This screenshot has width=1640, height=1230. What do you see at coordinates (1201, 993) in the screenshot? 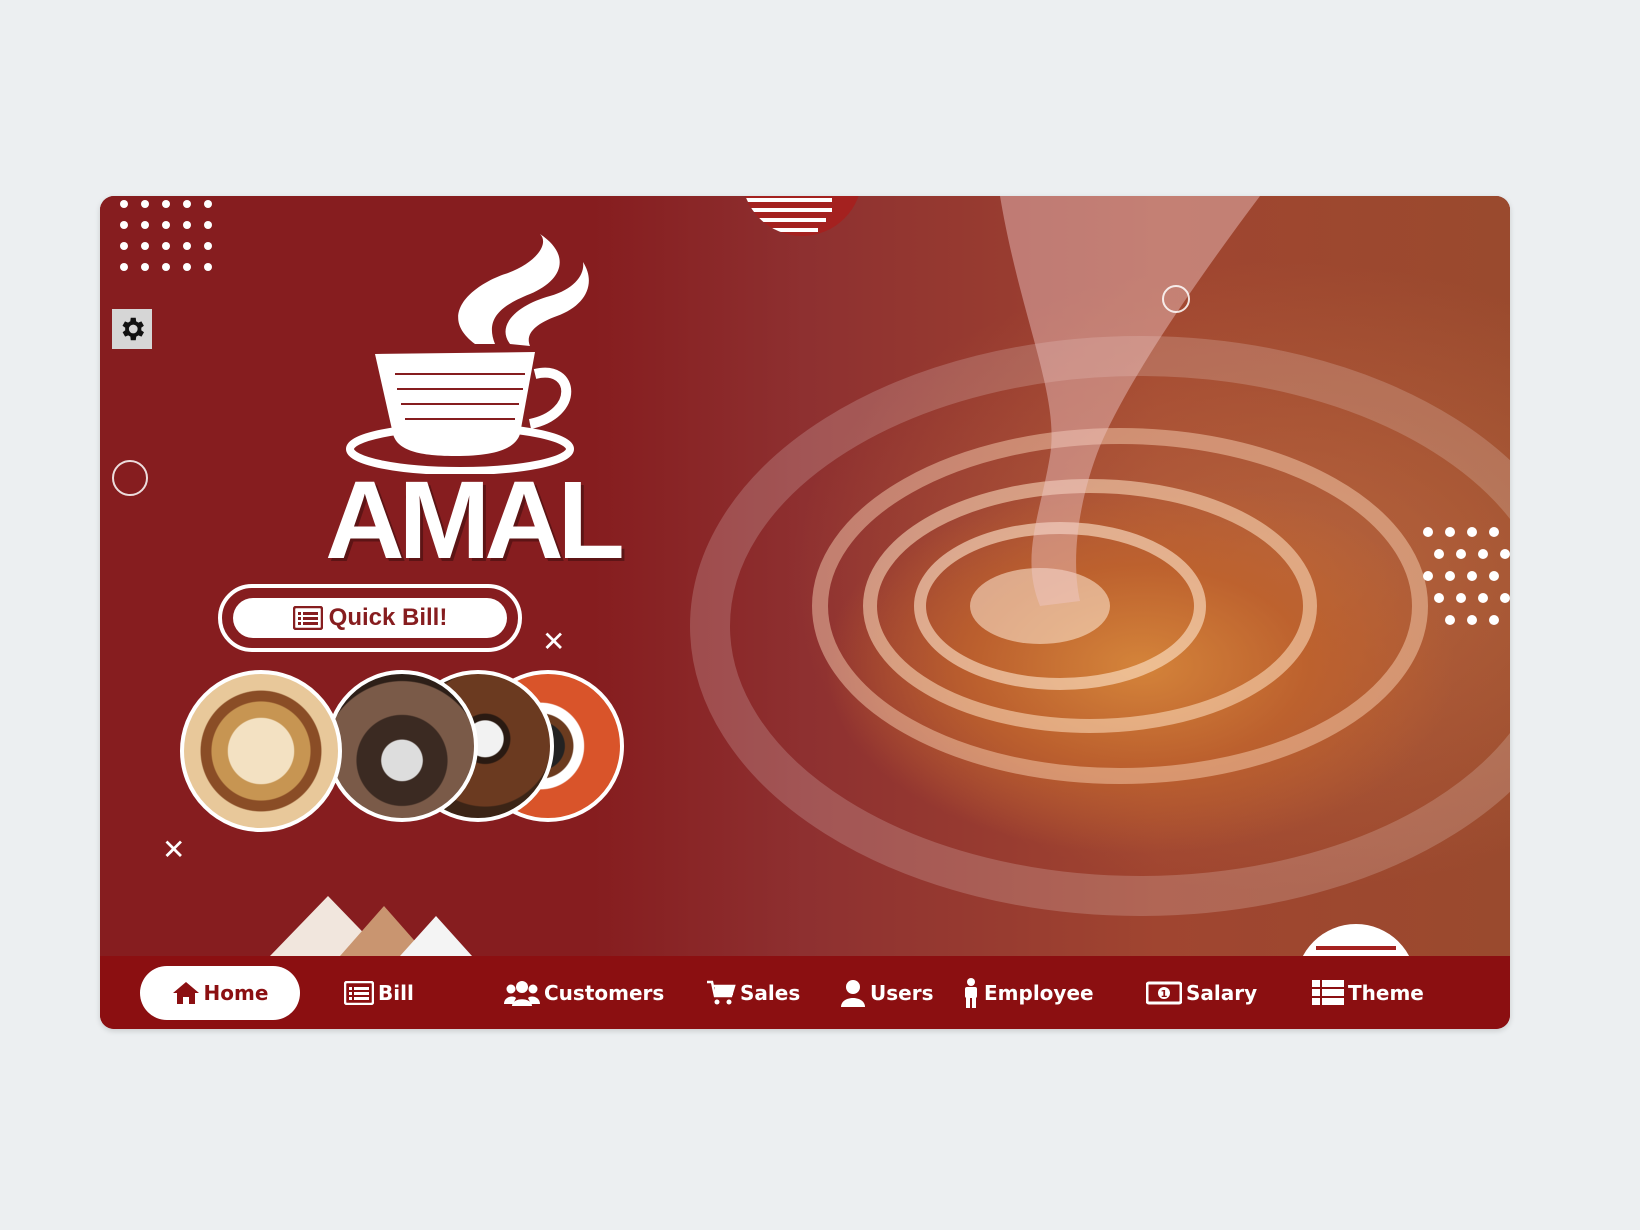
I see `nav-salary: 1 Salary` at bounding box center [1201, 993].